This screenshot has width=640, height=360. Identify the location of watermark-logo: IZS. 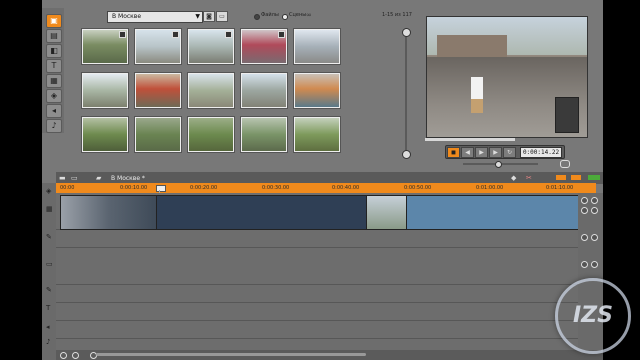
(593, 316).